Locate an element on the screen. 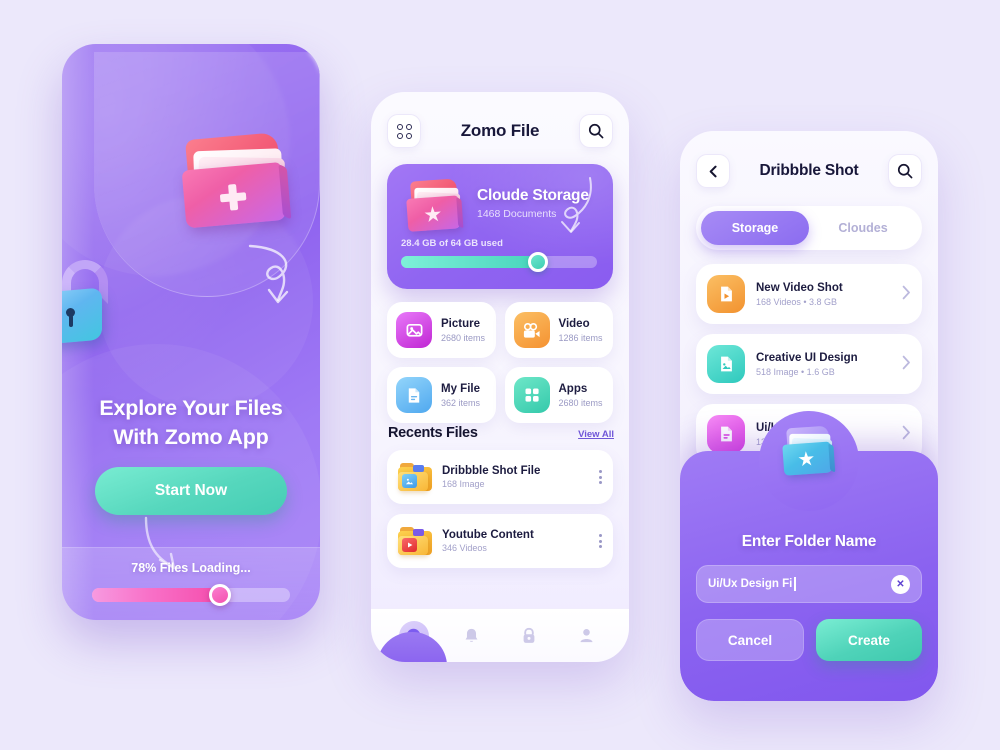 The height and width of the screenshot is (750, 1000). cancel-button: Cancel is located at coordinates (750, 640).